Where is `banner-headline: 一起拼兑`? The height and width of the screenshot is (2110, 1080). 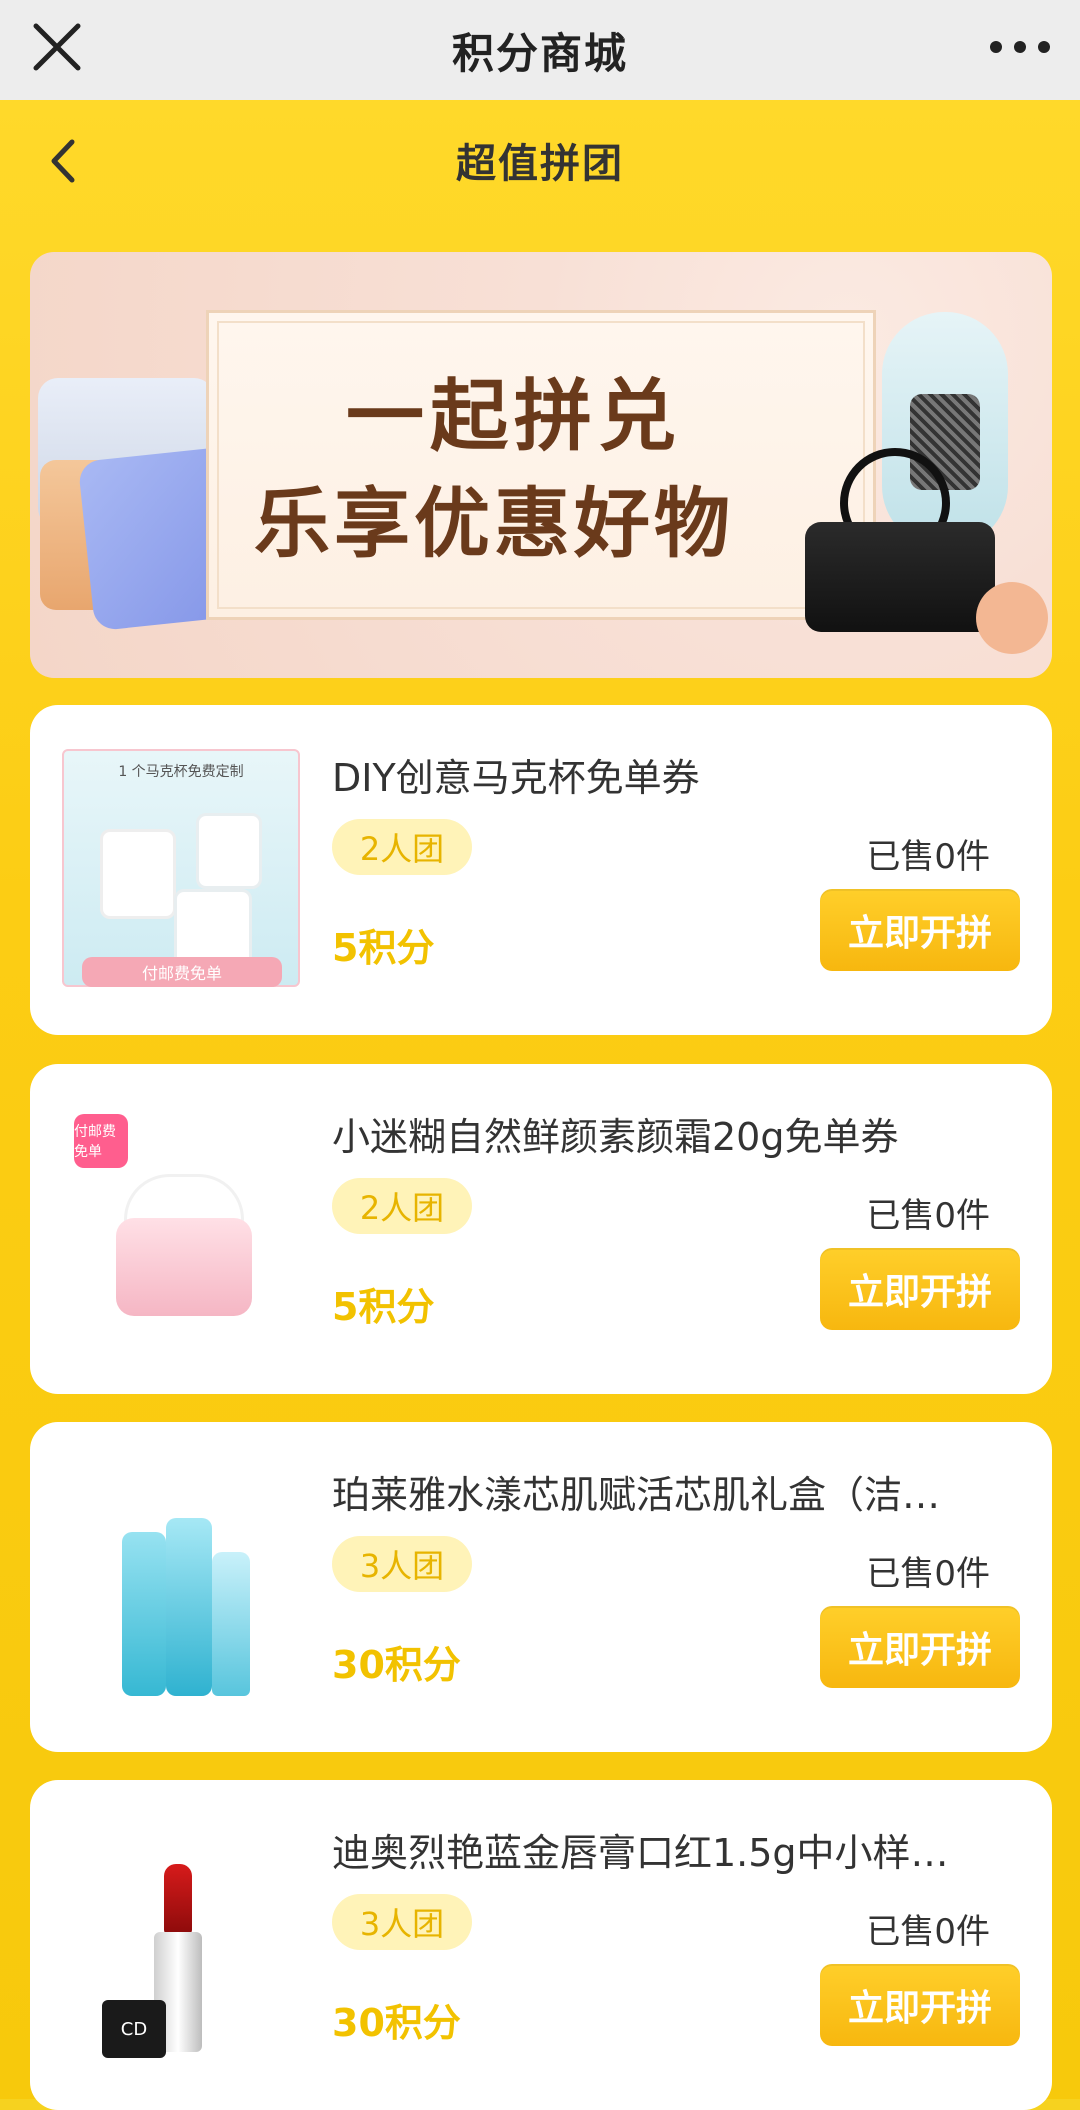 banner-headline: 一起拼兑 is located at coordinates (514, 417).